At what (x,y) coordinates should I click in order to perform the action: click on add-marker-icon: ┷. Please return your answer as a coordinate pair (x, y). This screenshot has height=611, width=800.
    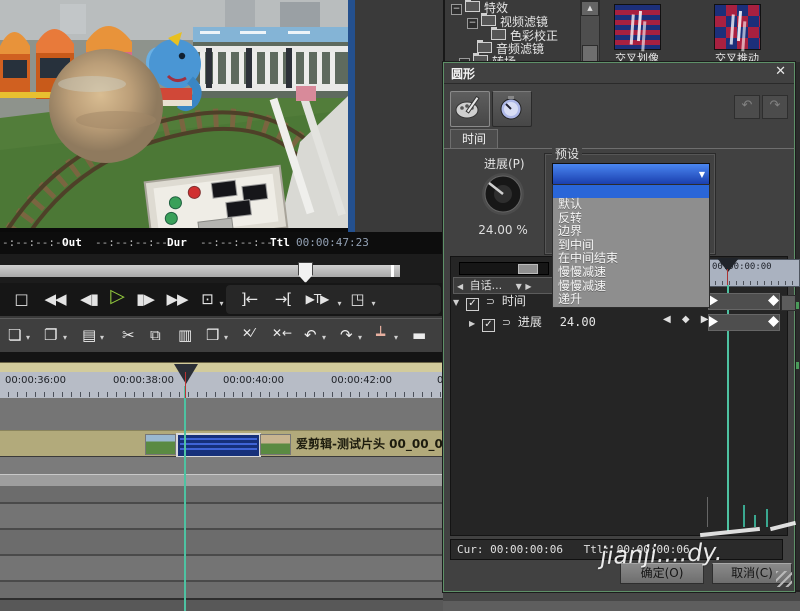
    Looking at the image, I should click on (380, 335).